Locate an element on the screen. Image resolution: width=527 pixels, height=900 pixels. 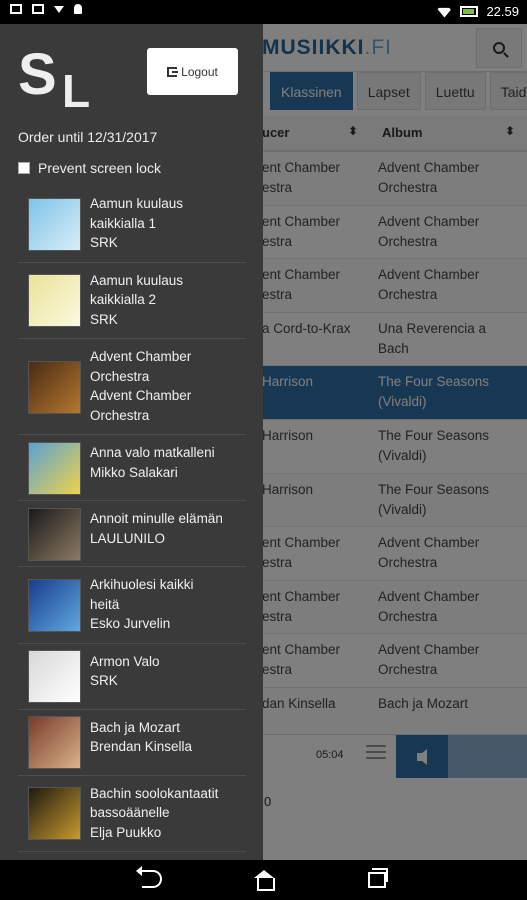
logout-label: Logout is located at coordinates (199, 71).